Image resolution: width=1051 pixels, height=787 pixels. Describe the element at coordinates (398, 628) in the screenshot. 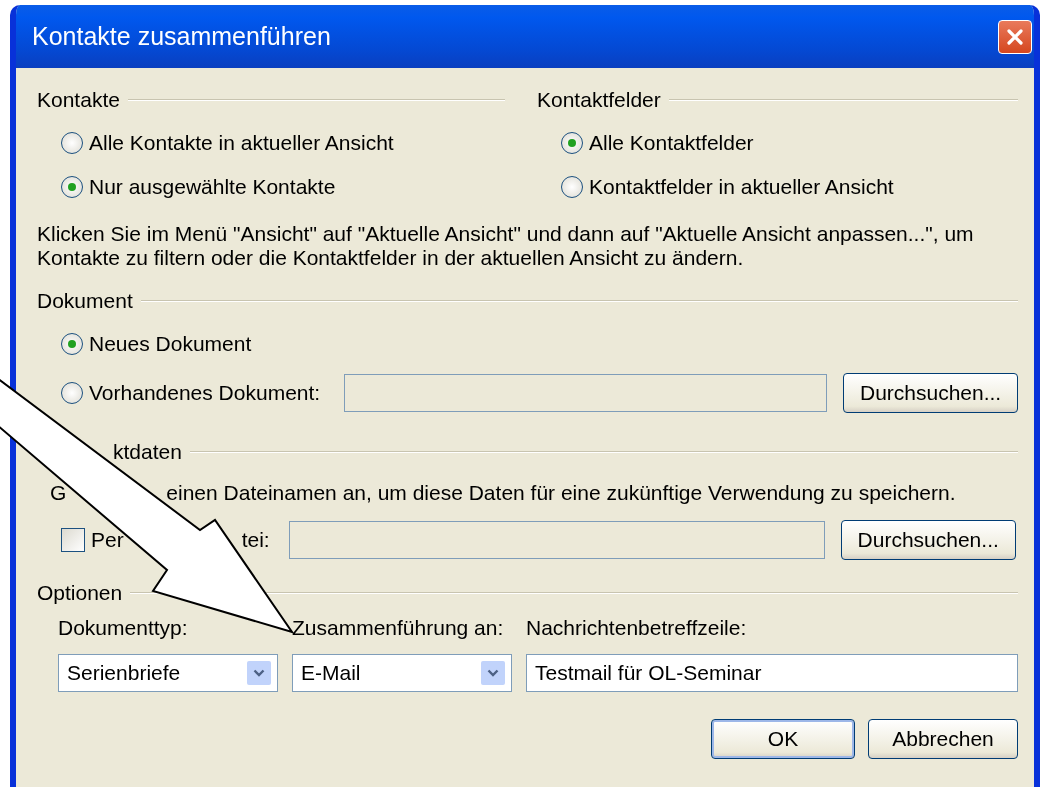

I see `field-label: Zusammenführung an:` at that location.